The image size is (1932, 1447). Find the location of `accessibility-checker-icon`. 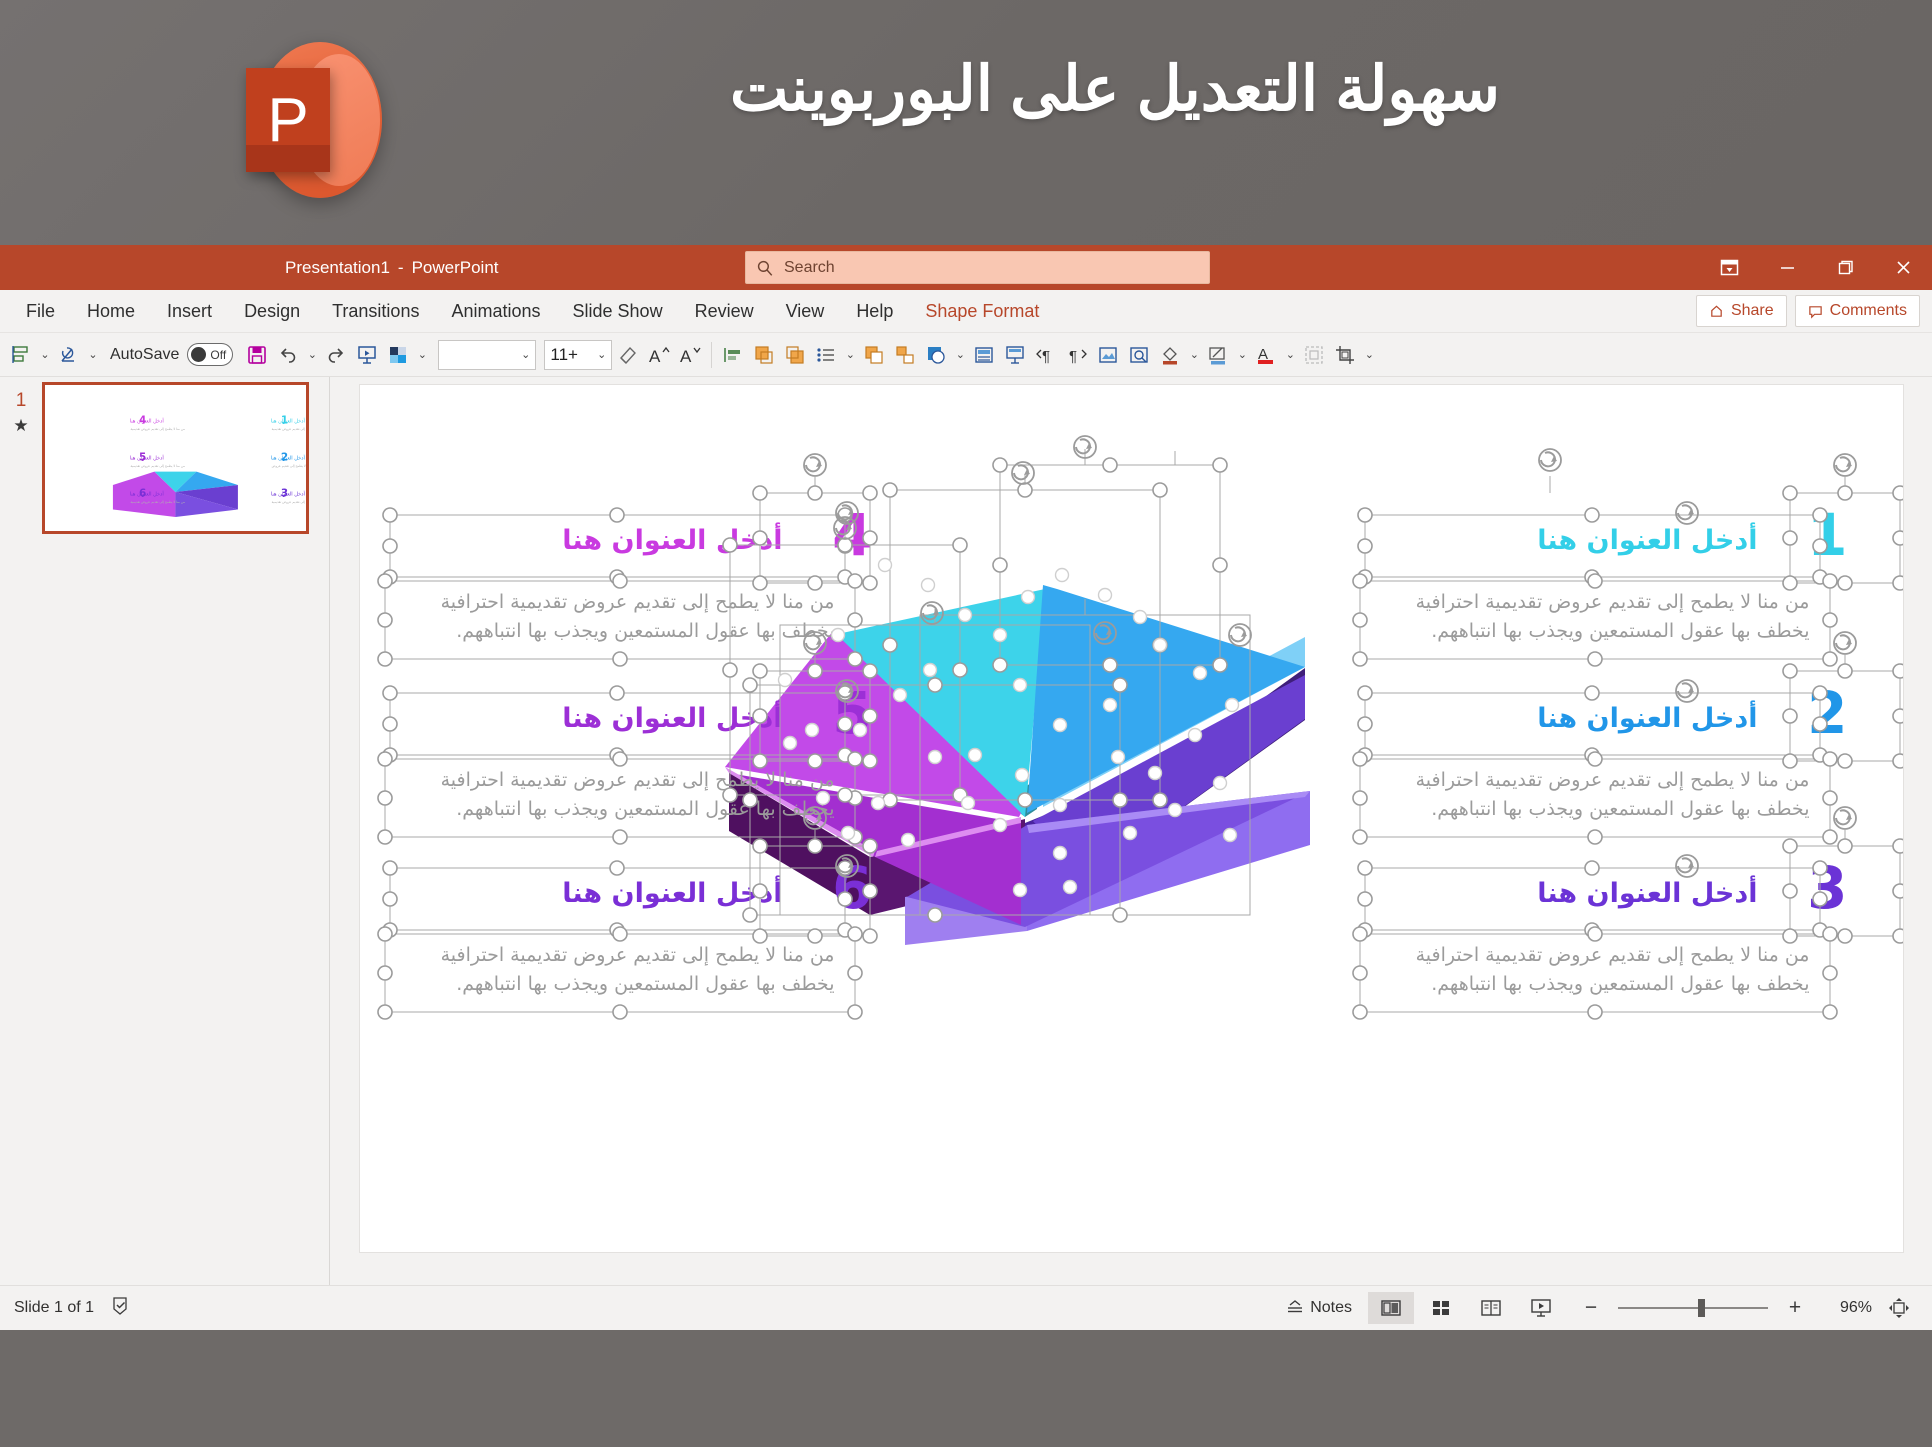

accessibility-checker-icon is located at coordinates (120, 1308).